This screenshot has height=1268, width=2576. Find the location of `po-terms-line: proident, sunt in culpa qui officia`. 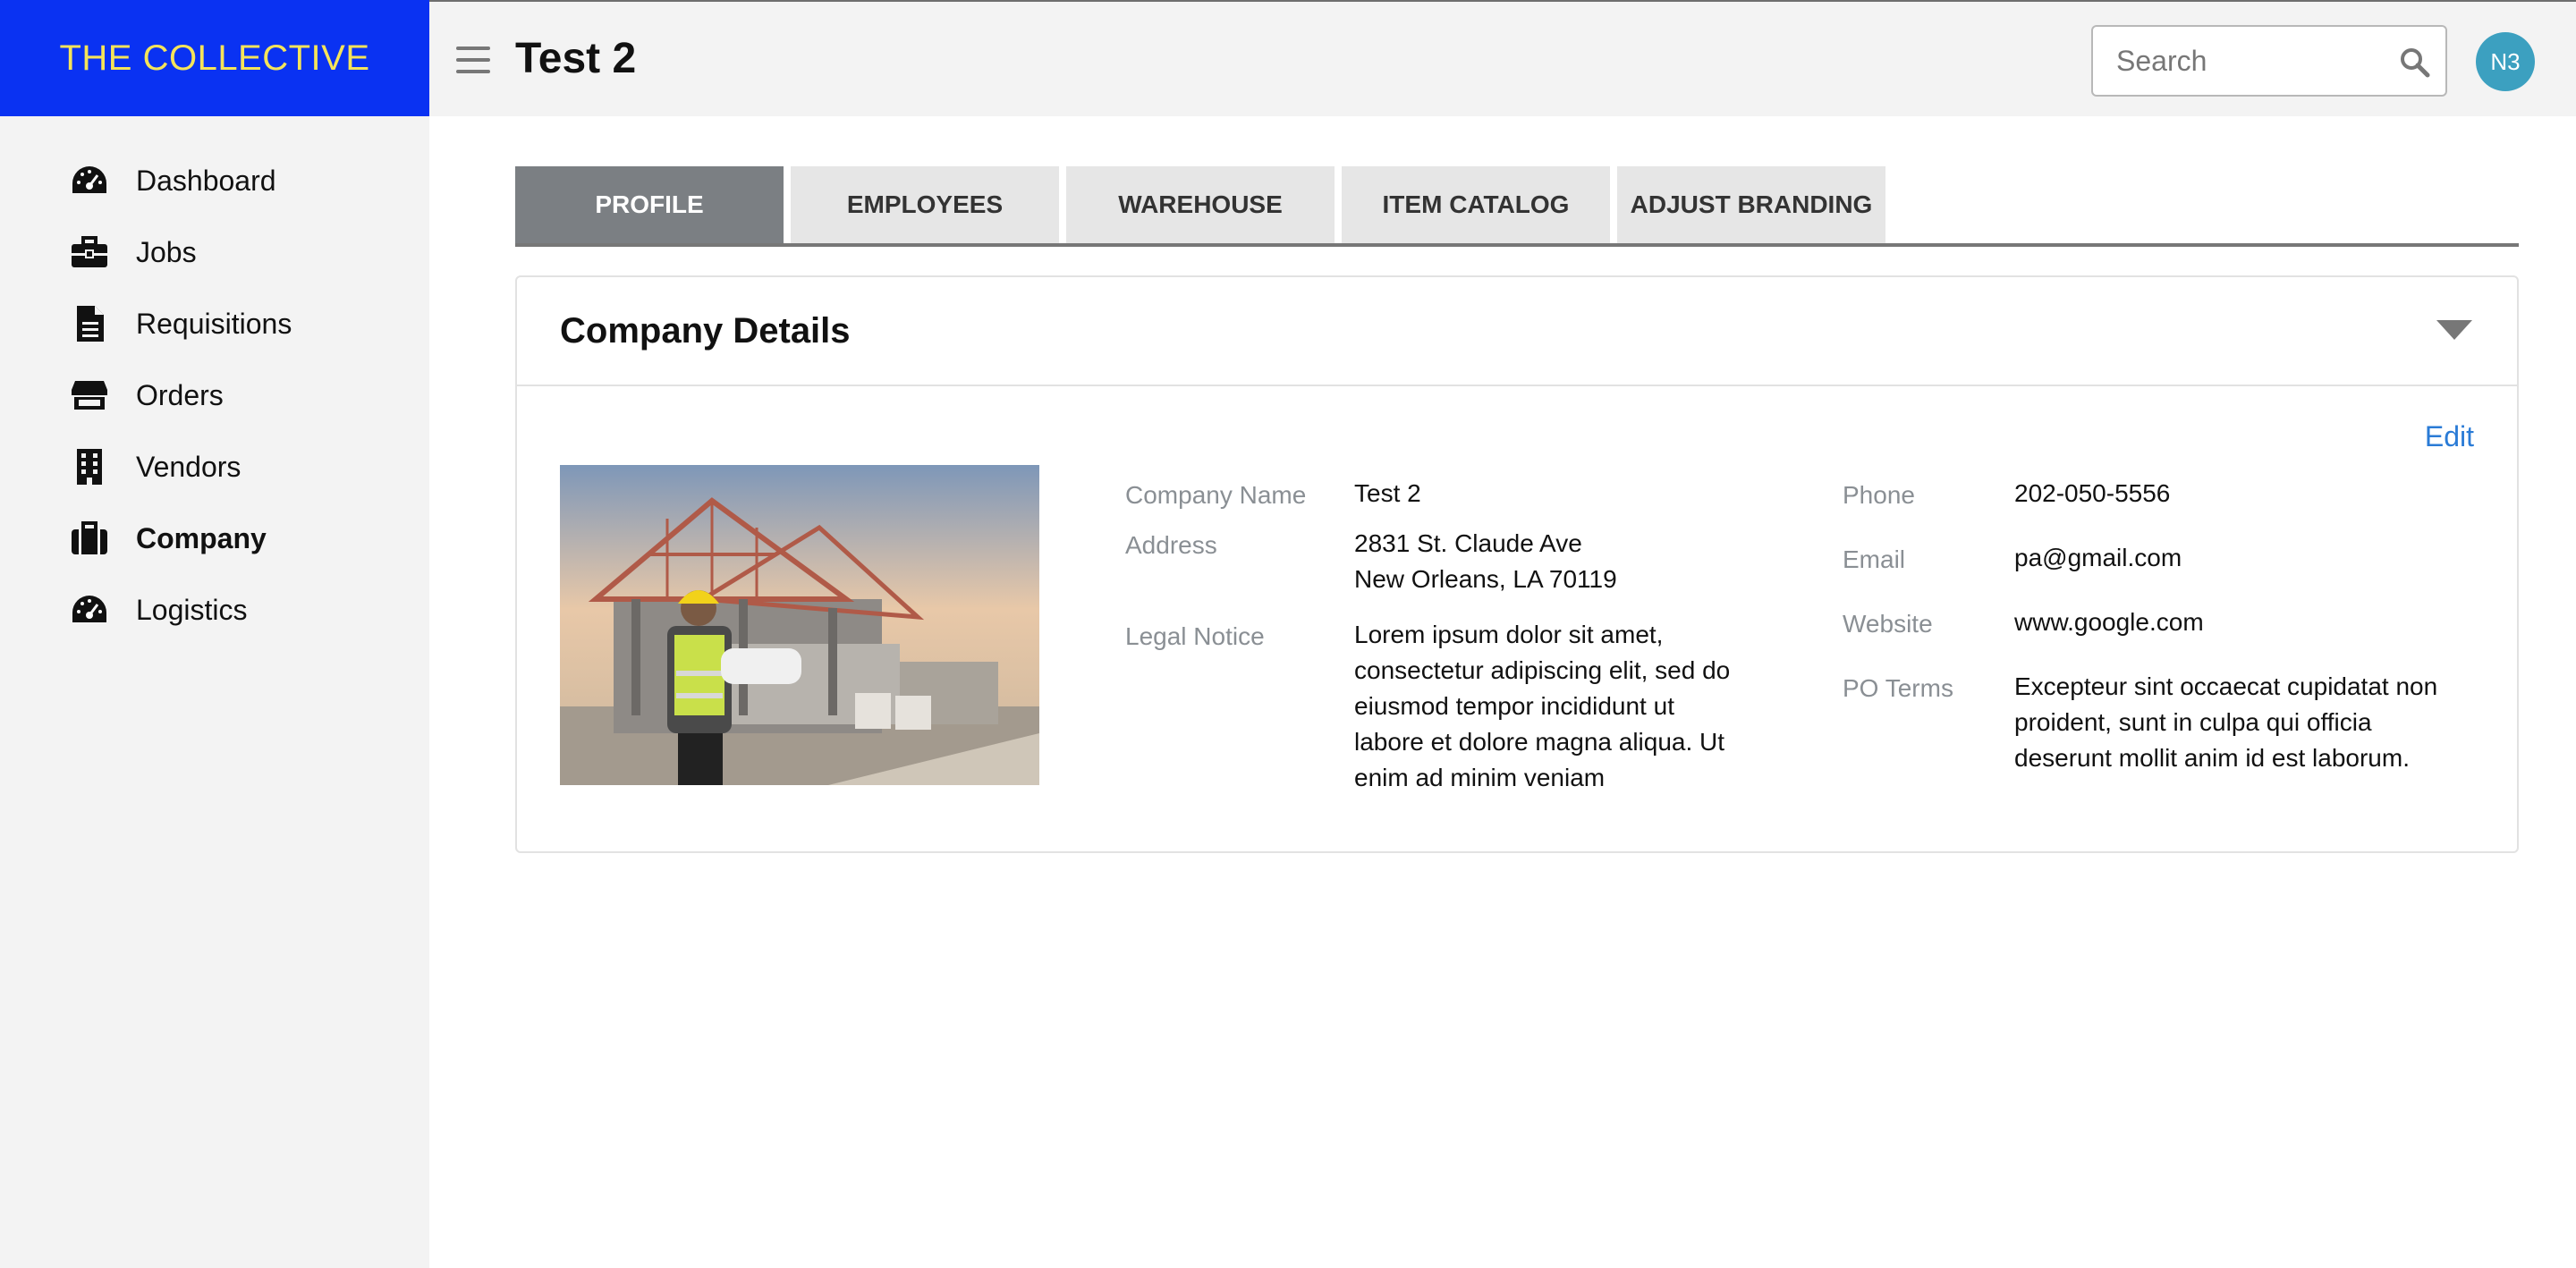

po-terms-line: proident, sunt in culpa qui officia is located at coordinates (2193, 722).